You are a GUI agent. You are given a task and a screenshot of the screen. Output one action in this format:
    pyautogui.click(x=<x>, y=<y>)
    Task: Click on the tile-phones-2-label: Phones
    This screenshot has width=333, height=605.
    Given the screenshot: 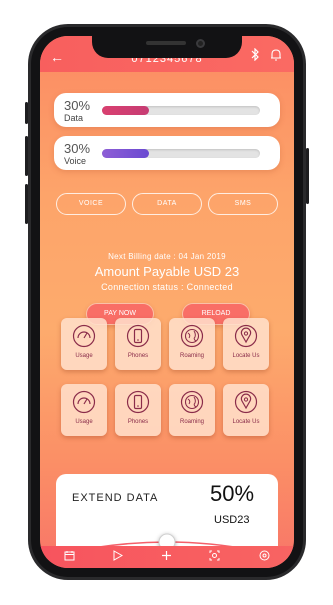 What is the action you would take?
    pyautogui.click(x=138, y=422)
    